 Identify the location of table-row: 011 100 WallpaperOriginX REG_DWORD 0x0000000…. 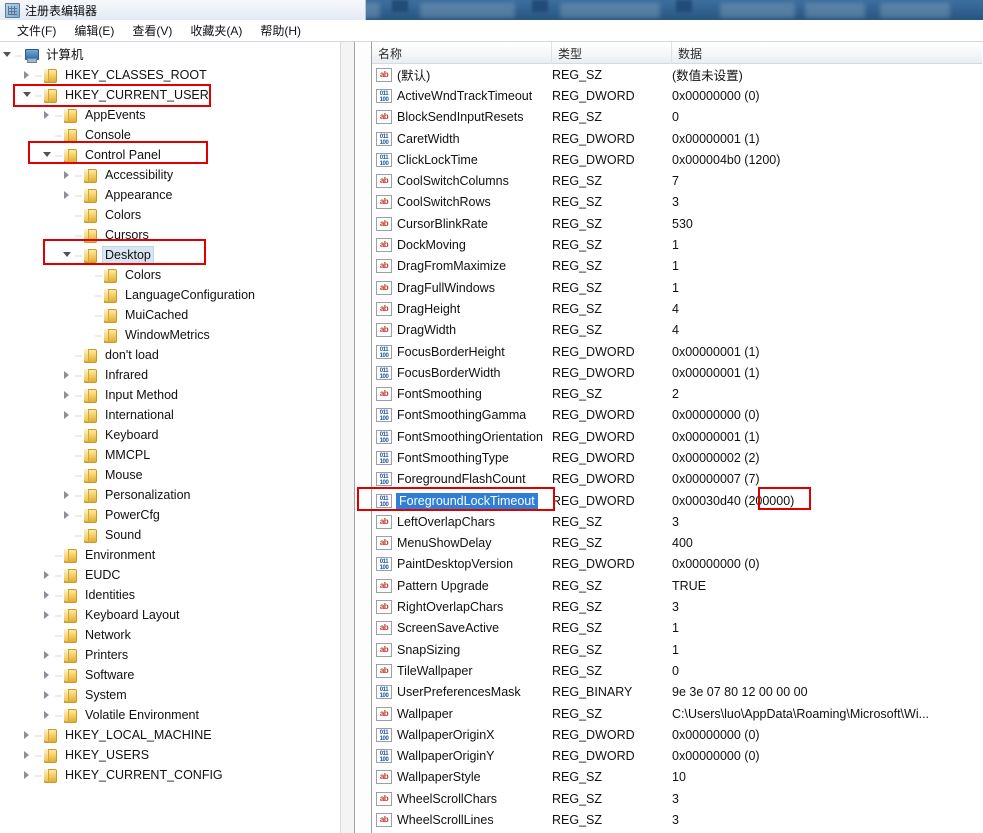
(677, 734).